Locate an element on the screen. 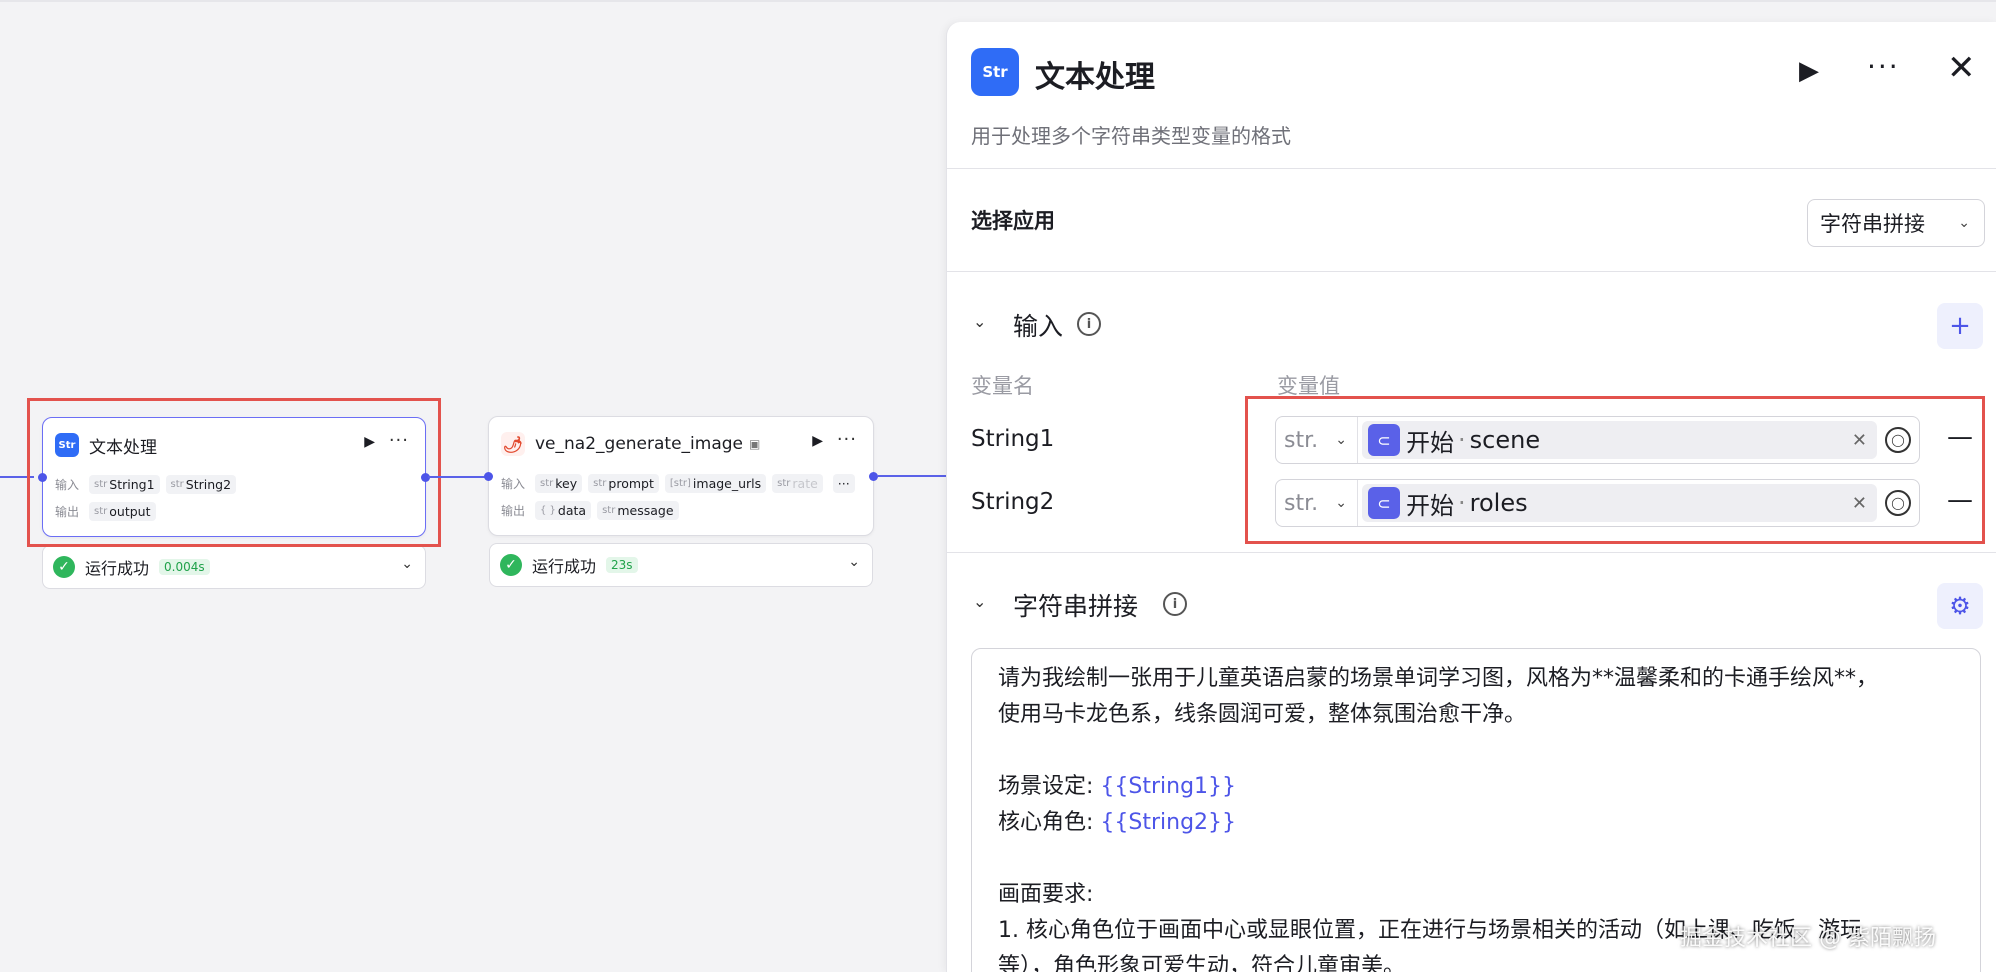 This screenshot has width=1996, height=972. image-icon: ▣ is located at coordinates (755, 444).